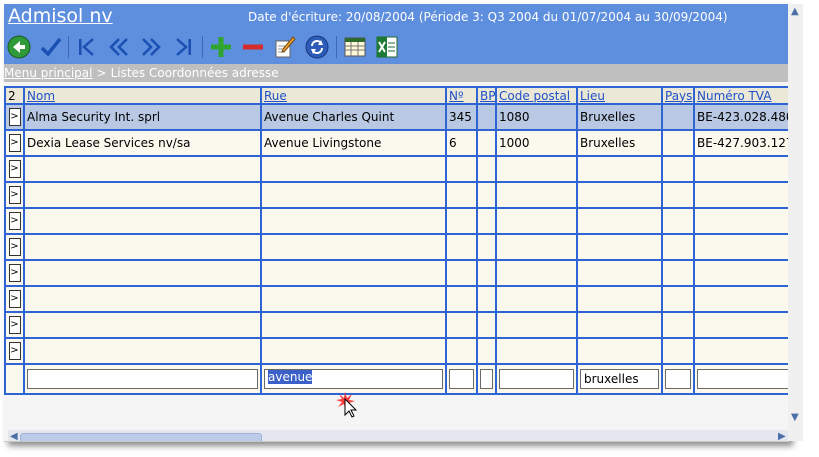 This screenshot has width=819, height=457. What do you see at coordinates (742, 379) in the screenshot?
I see `filter-numero-tva-input` at bounding box center [742, 379].